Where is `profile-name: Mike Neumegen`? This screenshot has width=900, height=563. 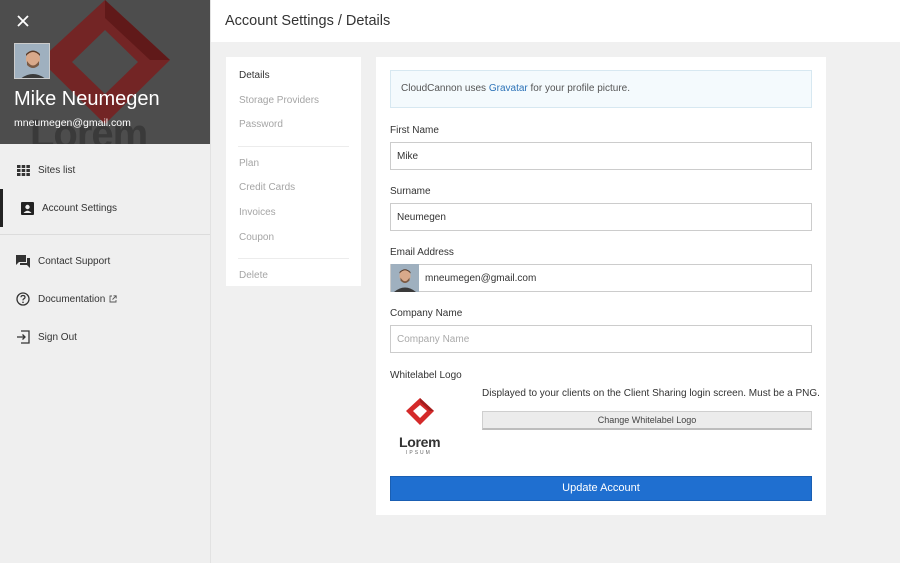
profile-name: Mike Neumegen is located at coordinates (87, 99).